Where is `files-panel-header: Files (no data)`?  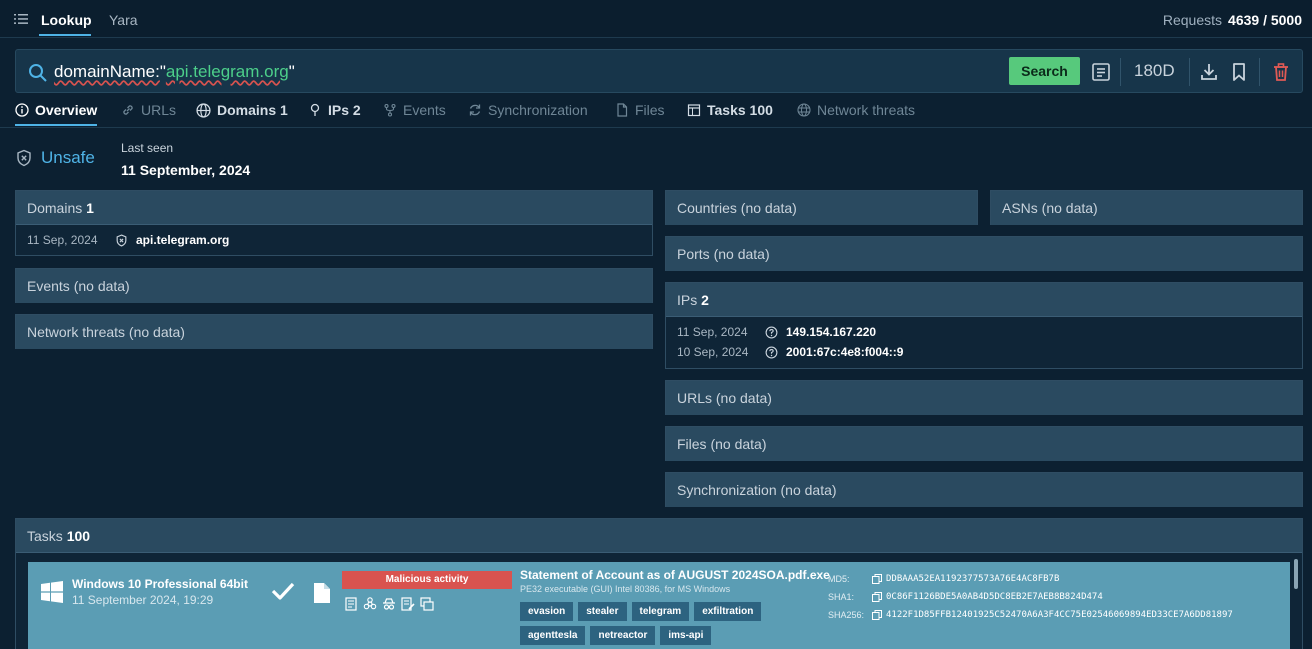 files-panel-header: Files (no data) is located at coordinates (984, 444).